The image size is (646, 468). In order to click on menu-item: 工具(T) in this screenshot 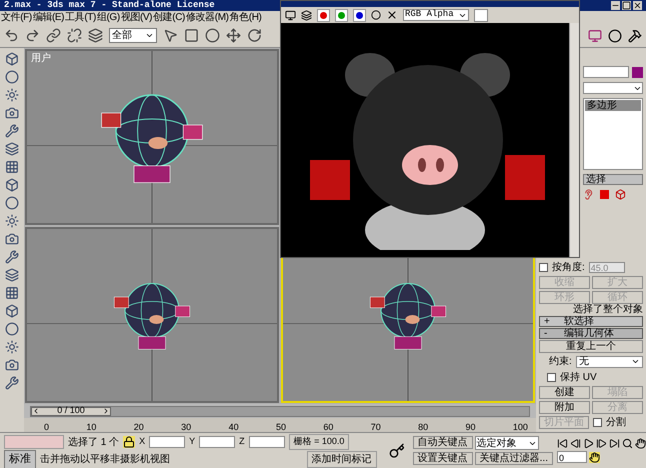, I will do `click(80, 17)`.